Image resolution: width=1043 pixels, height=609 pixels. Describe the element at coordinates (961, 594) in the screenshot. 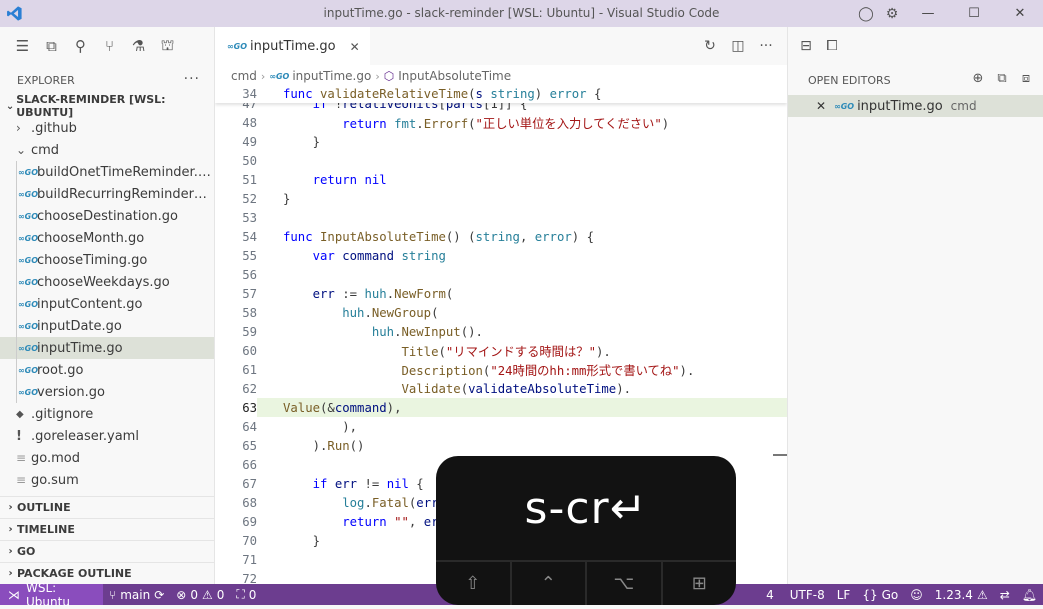

I see `go-version-indicator: 1.23.4 ⚠` at that location.